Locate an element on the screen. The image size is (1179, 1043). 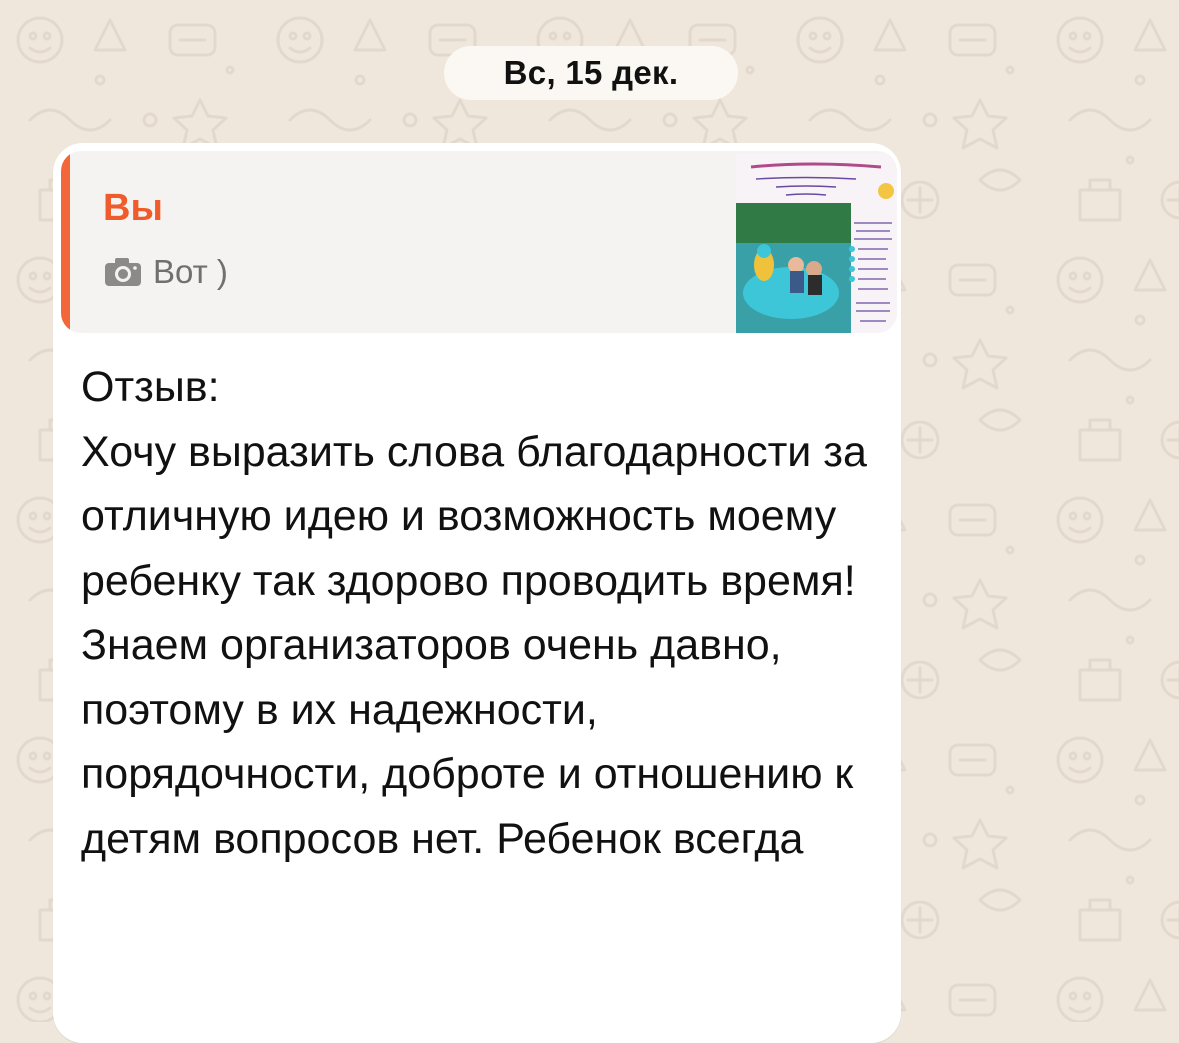
reply-quote: Вы Вот ) is located at coordinates (479, 242).